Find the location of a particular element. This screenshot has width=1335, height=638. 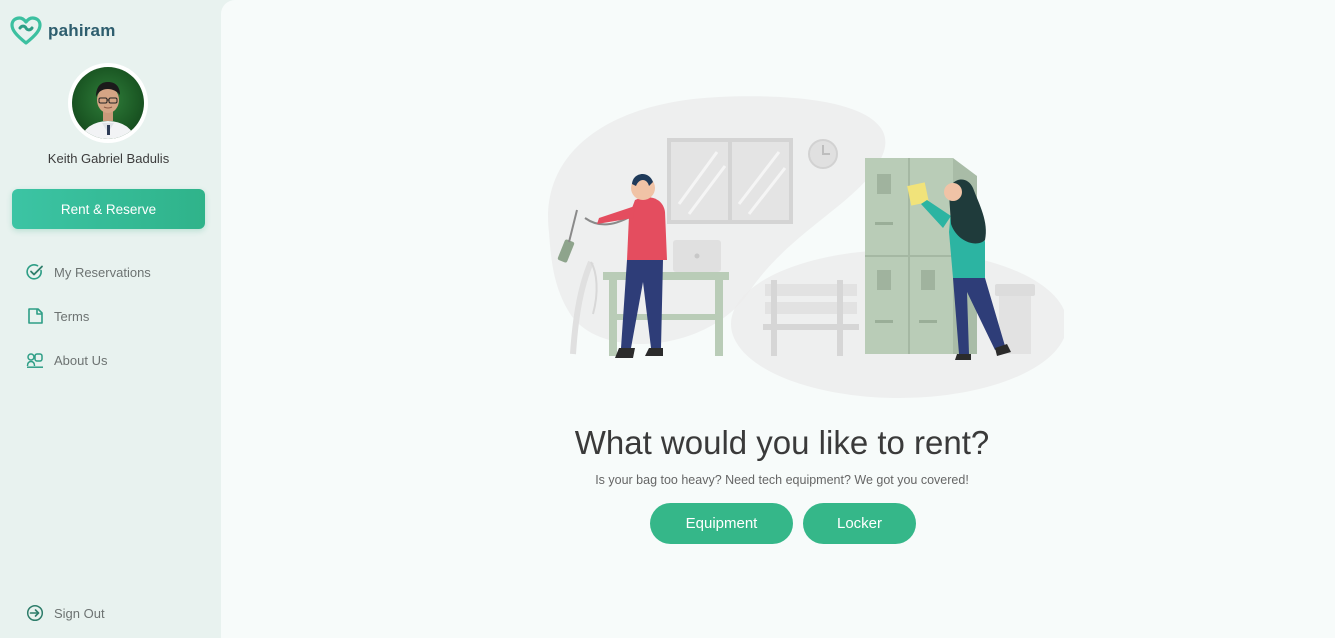

nav-item-my-reservations: My Reservations is located at coordinates (88, 272).